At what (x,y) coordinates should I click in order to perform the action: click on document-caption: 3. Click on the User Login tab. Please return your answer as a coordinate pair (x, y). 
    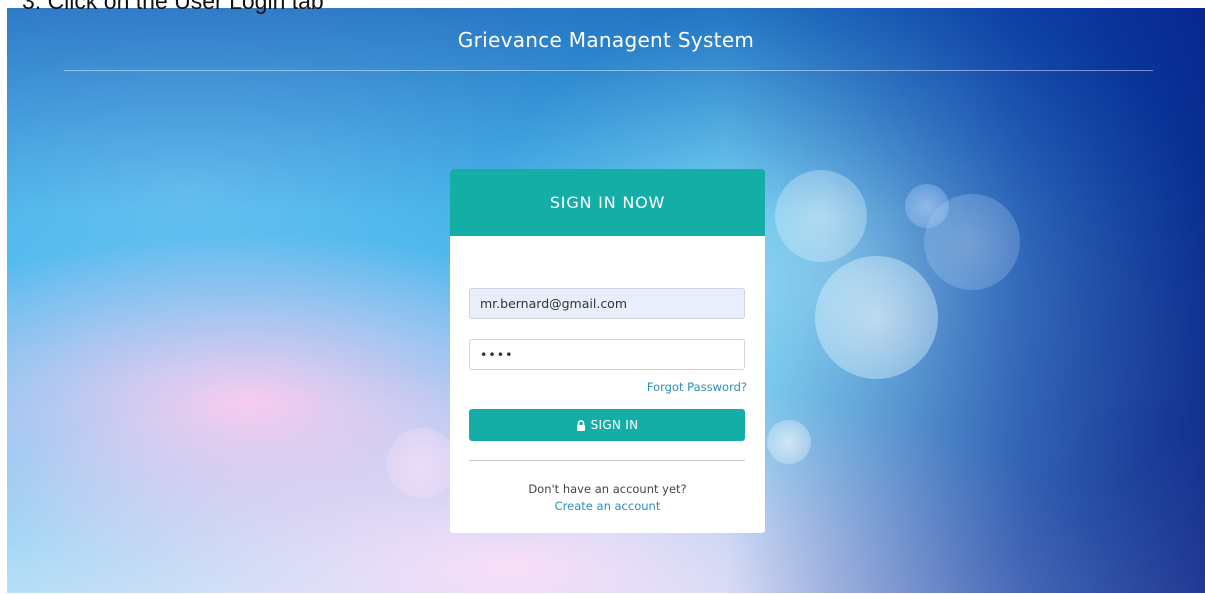
    Looking at the image, I should click on (173, 7).